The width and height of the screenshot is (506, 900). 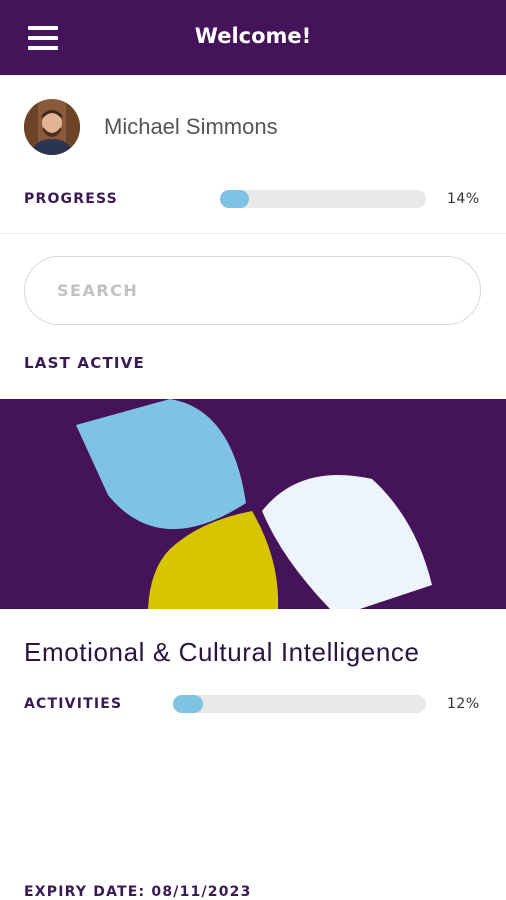 I want to click on last-active-heading: LAST ACTIVE, so click(x=84, y=363).